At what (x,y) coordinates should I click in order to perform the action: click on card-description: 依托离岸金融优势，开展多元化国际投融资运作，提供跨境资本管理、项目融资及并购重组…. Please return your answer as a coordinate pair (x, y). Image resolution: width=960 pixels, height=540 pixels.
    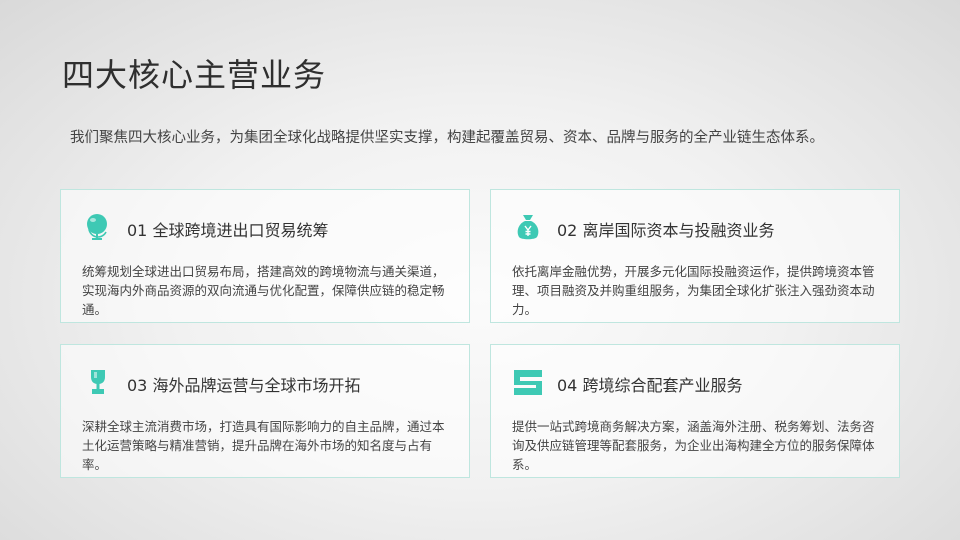
    Looking at the image, I should click on (693, 290).